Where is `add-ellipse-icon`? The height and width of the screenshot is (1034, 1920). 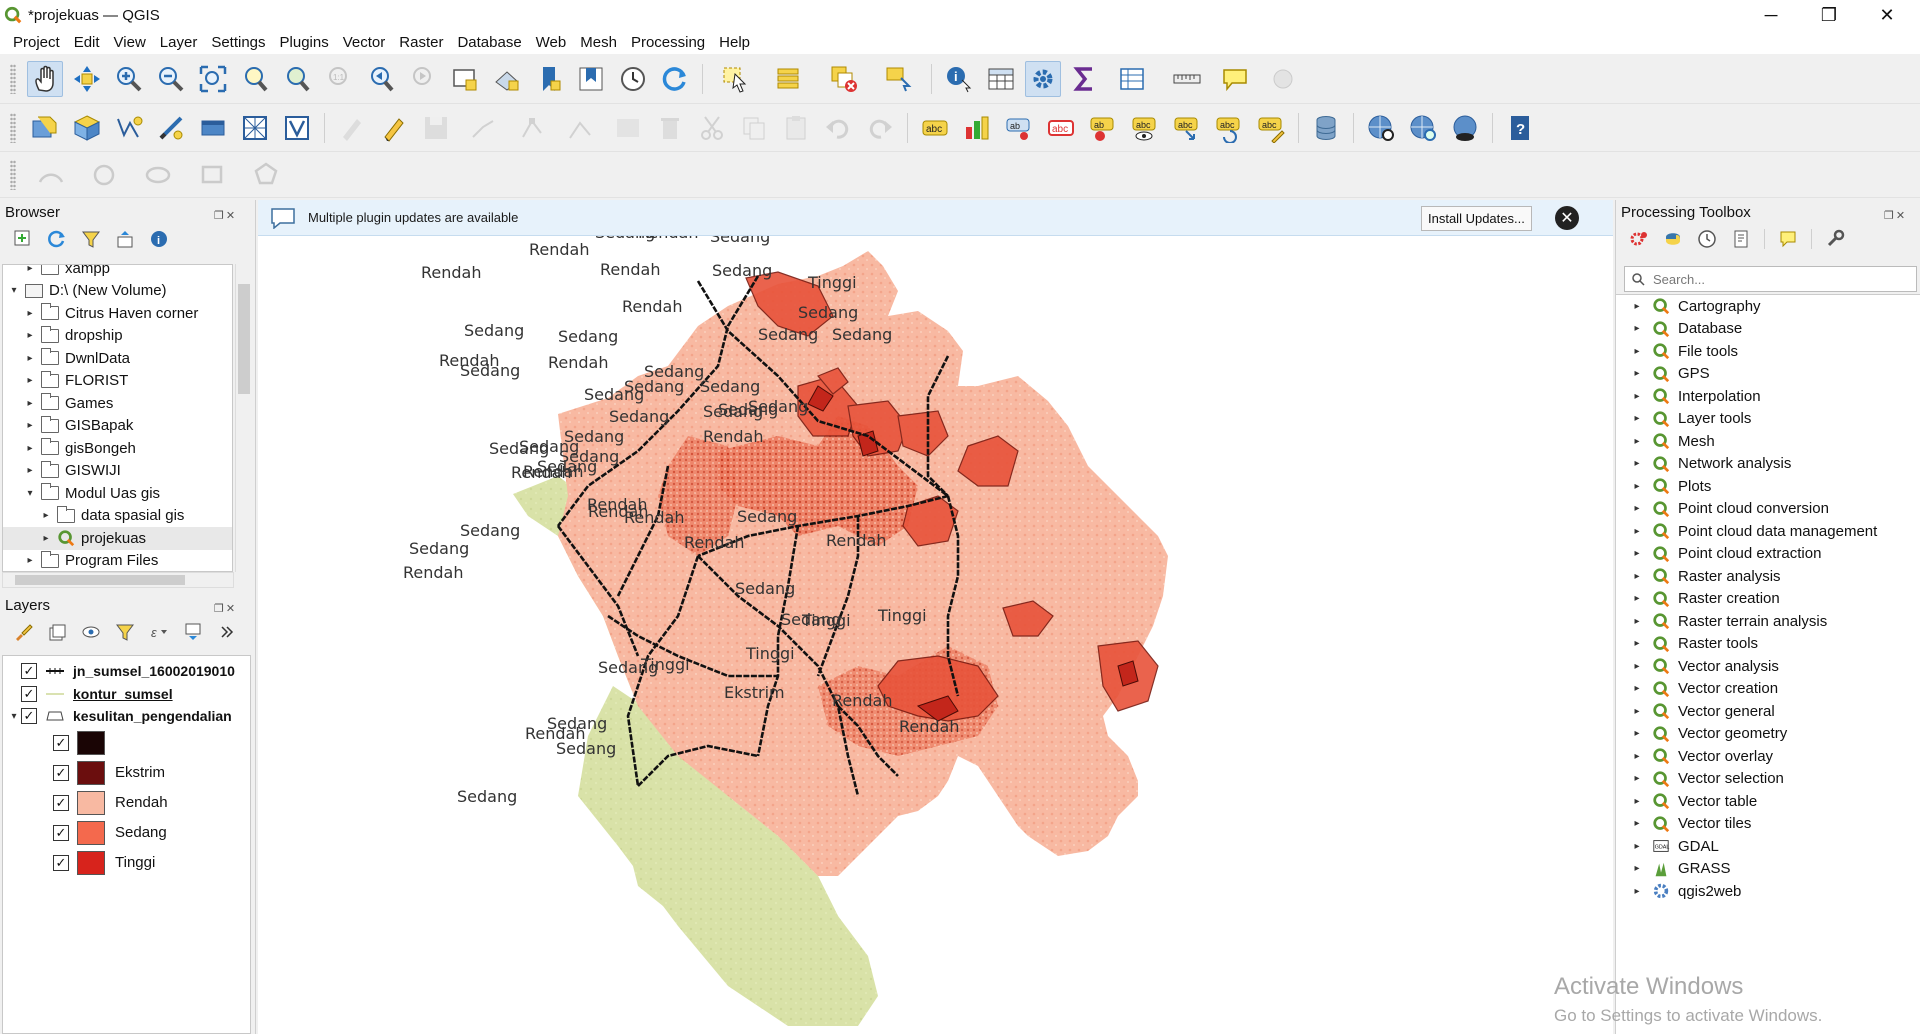 add-ellipse-icon is located at coordinates (159, 175).